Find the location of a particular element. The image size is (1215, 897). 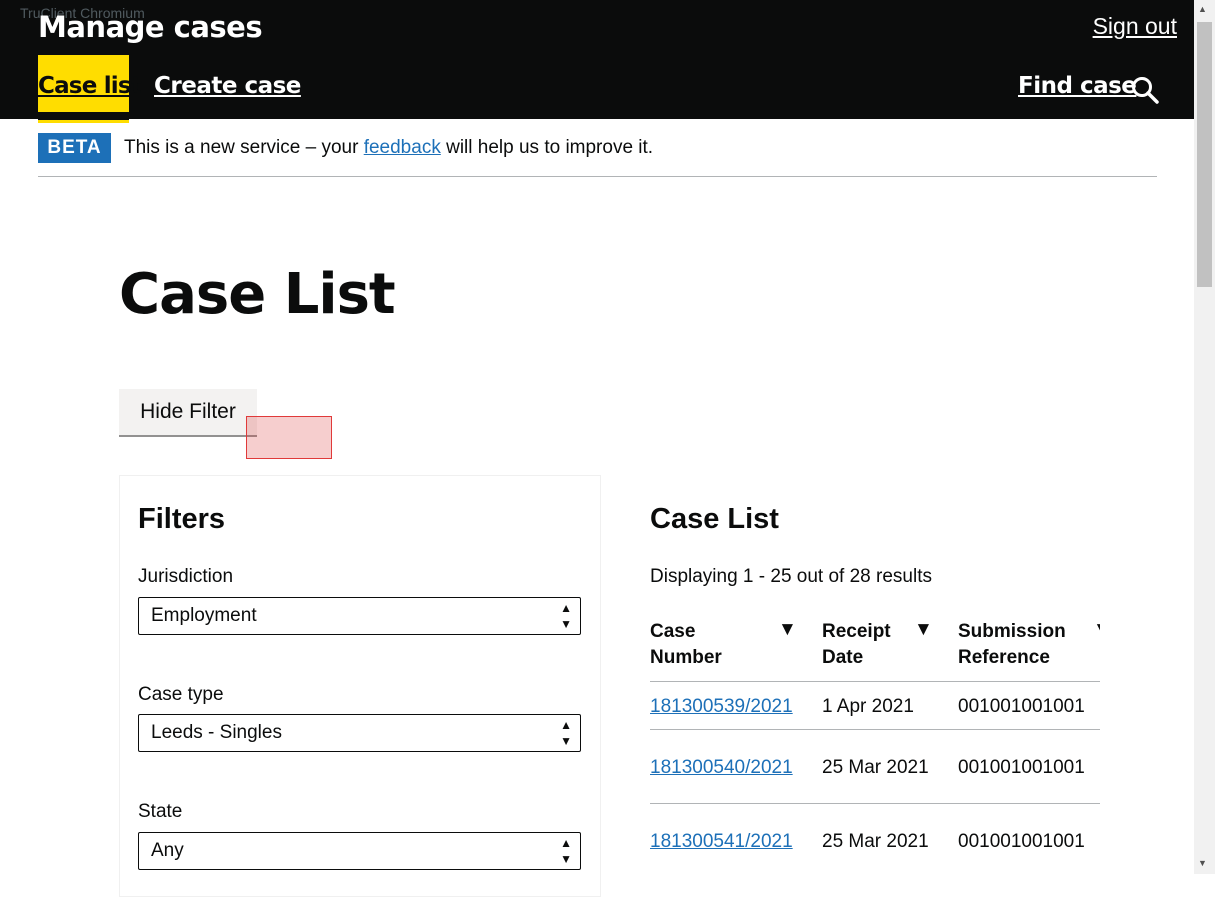

sort-receipt-date-icon: ▼ is located at coordinates (923, 630).